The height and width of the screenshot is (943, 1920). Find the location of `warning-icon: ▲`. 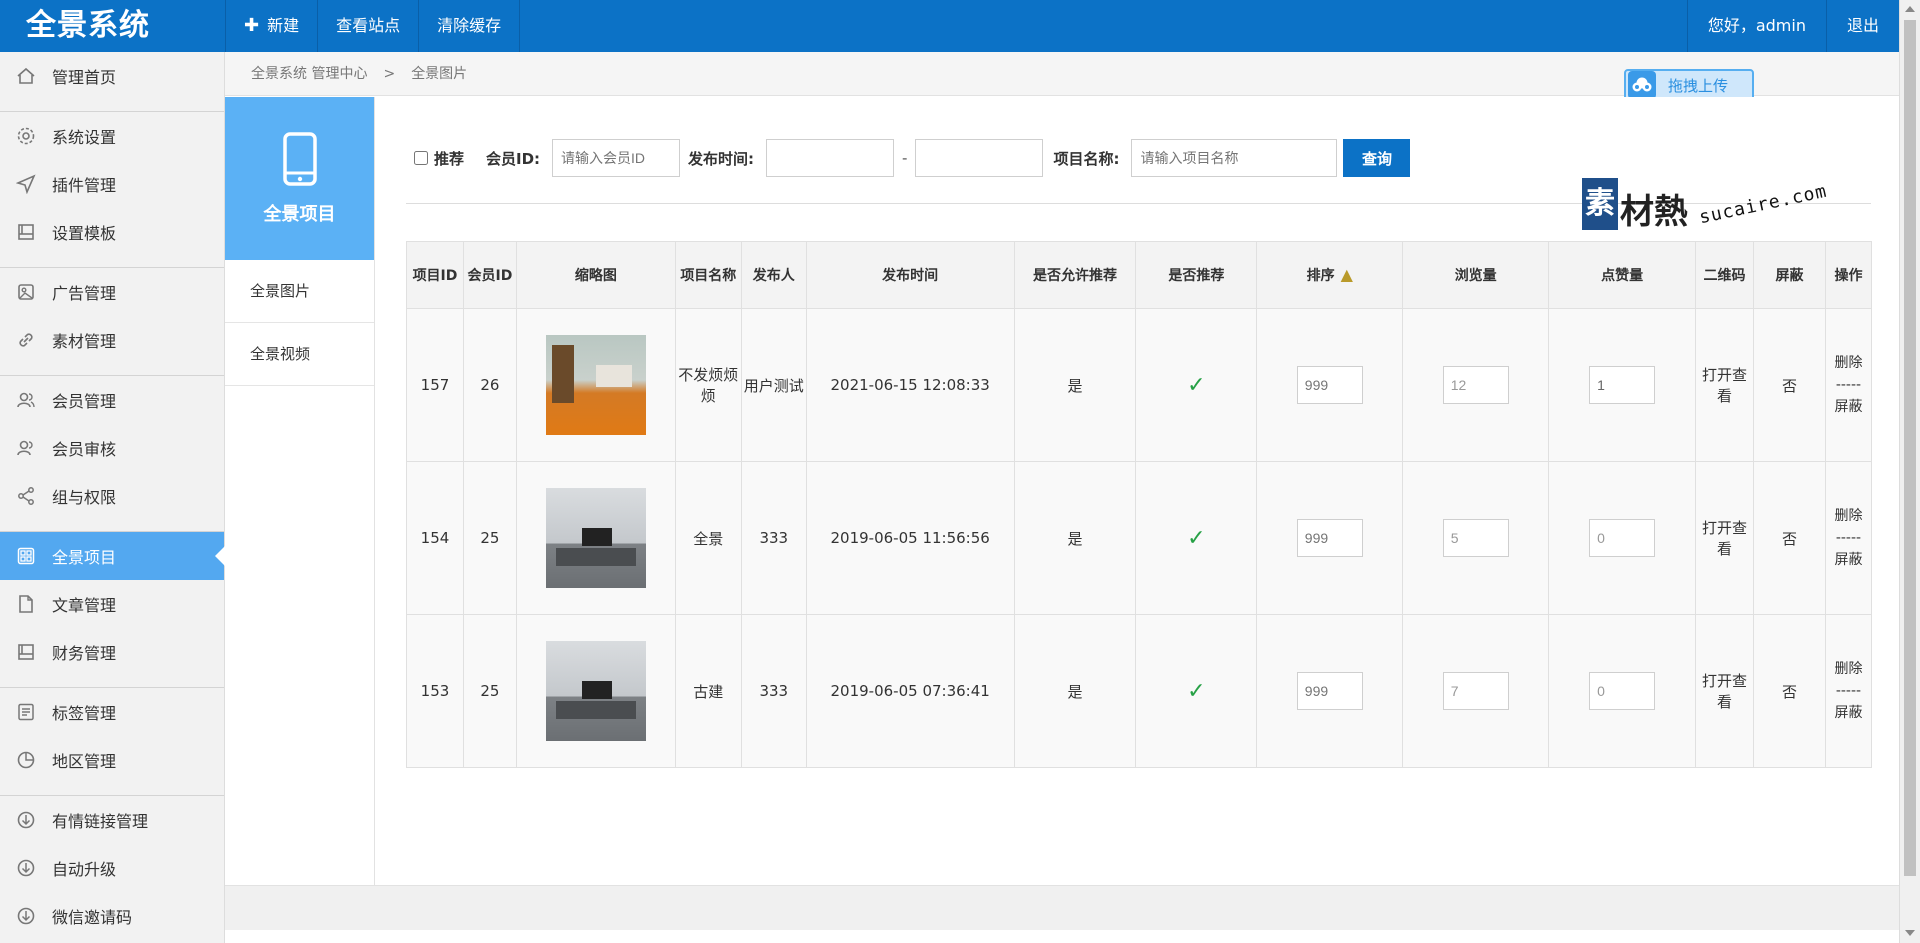

warning-icon: ▲ is located at coordinates (1347, 274).